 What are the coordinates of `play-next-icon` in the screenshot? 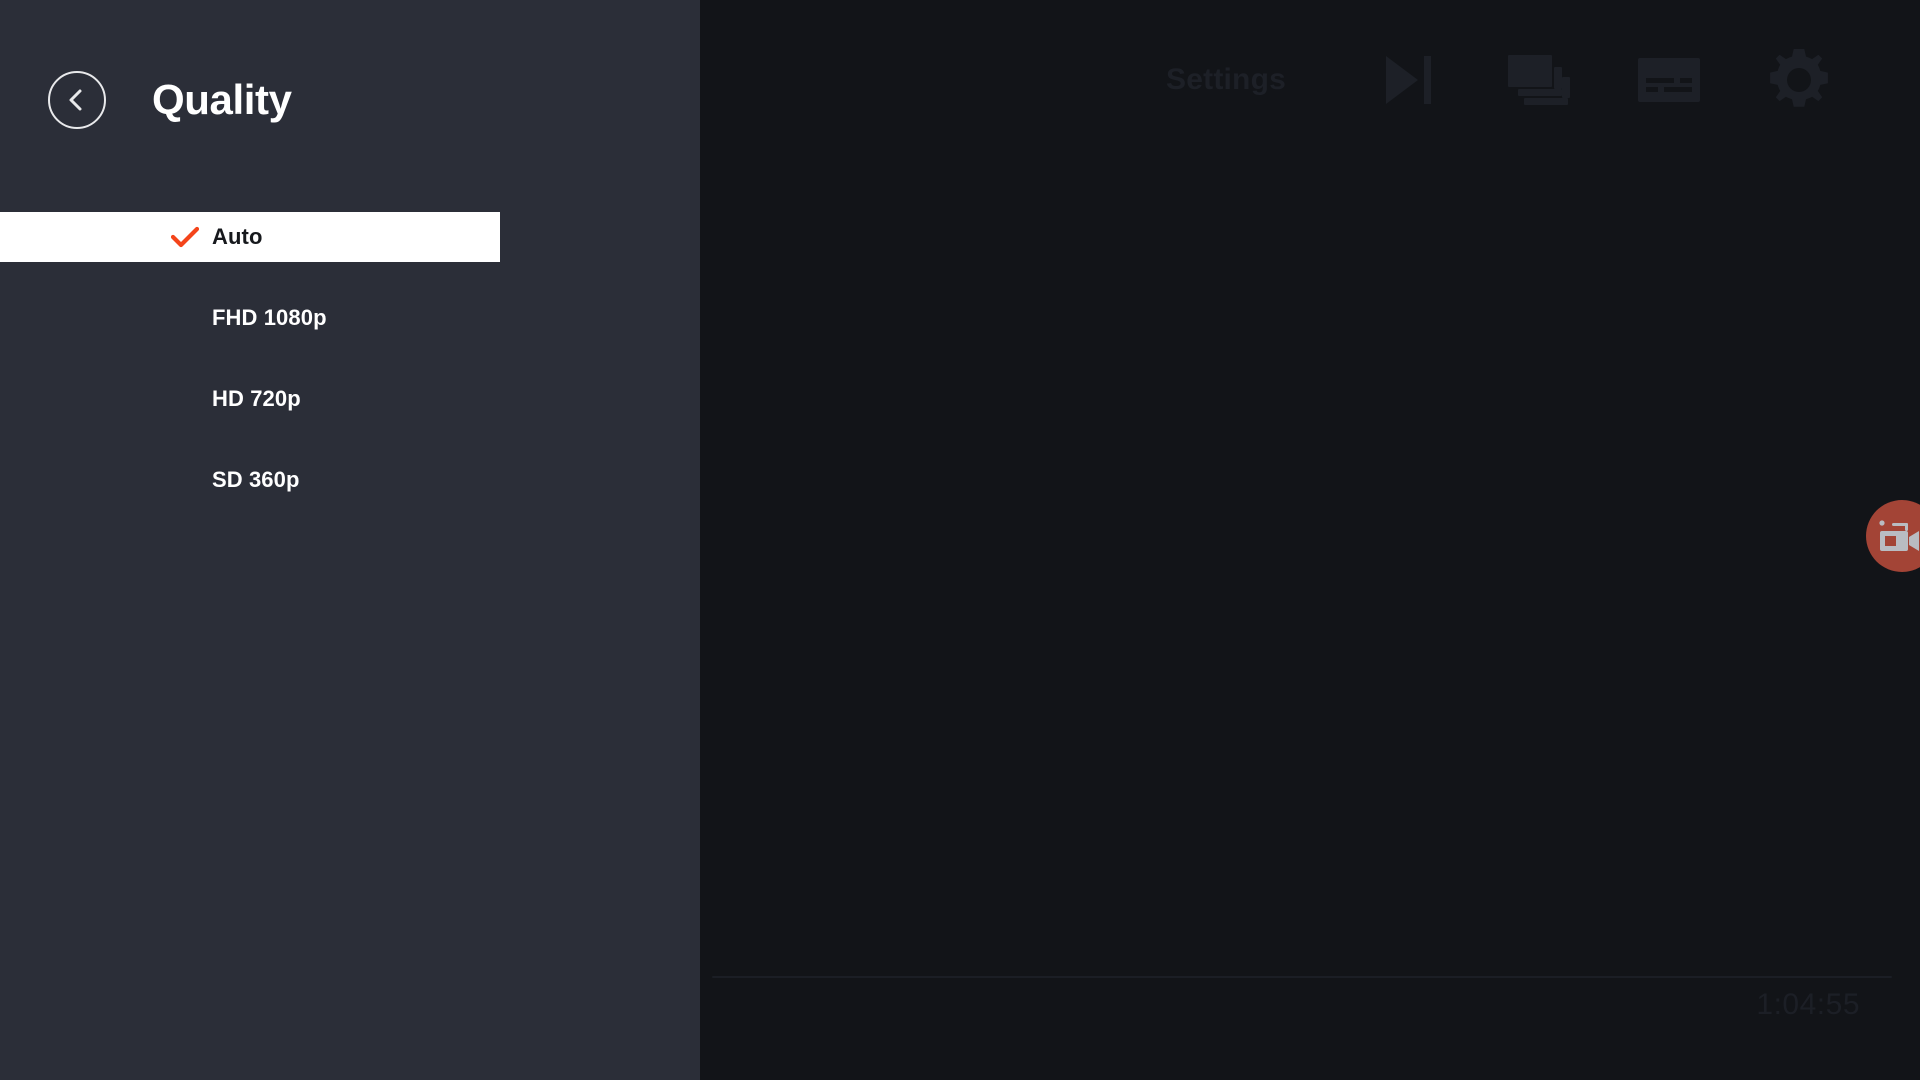 It's located at (1409, 80).